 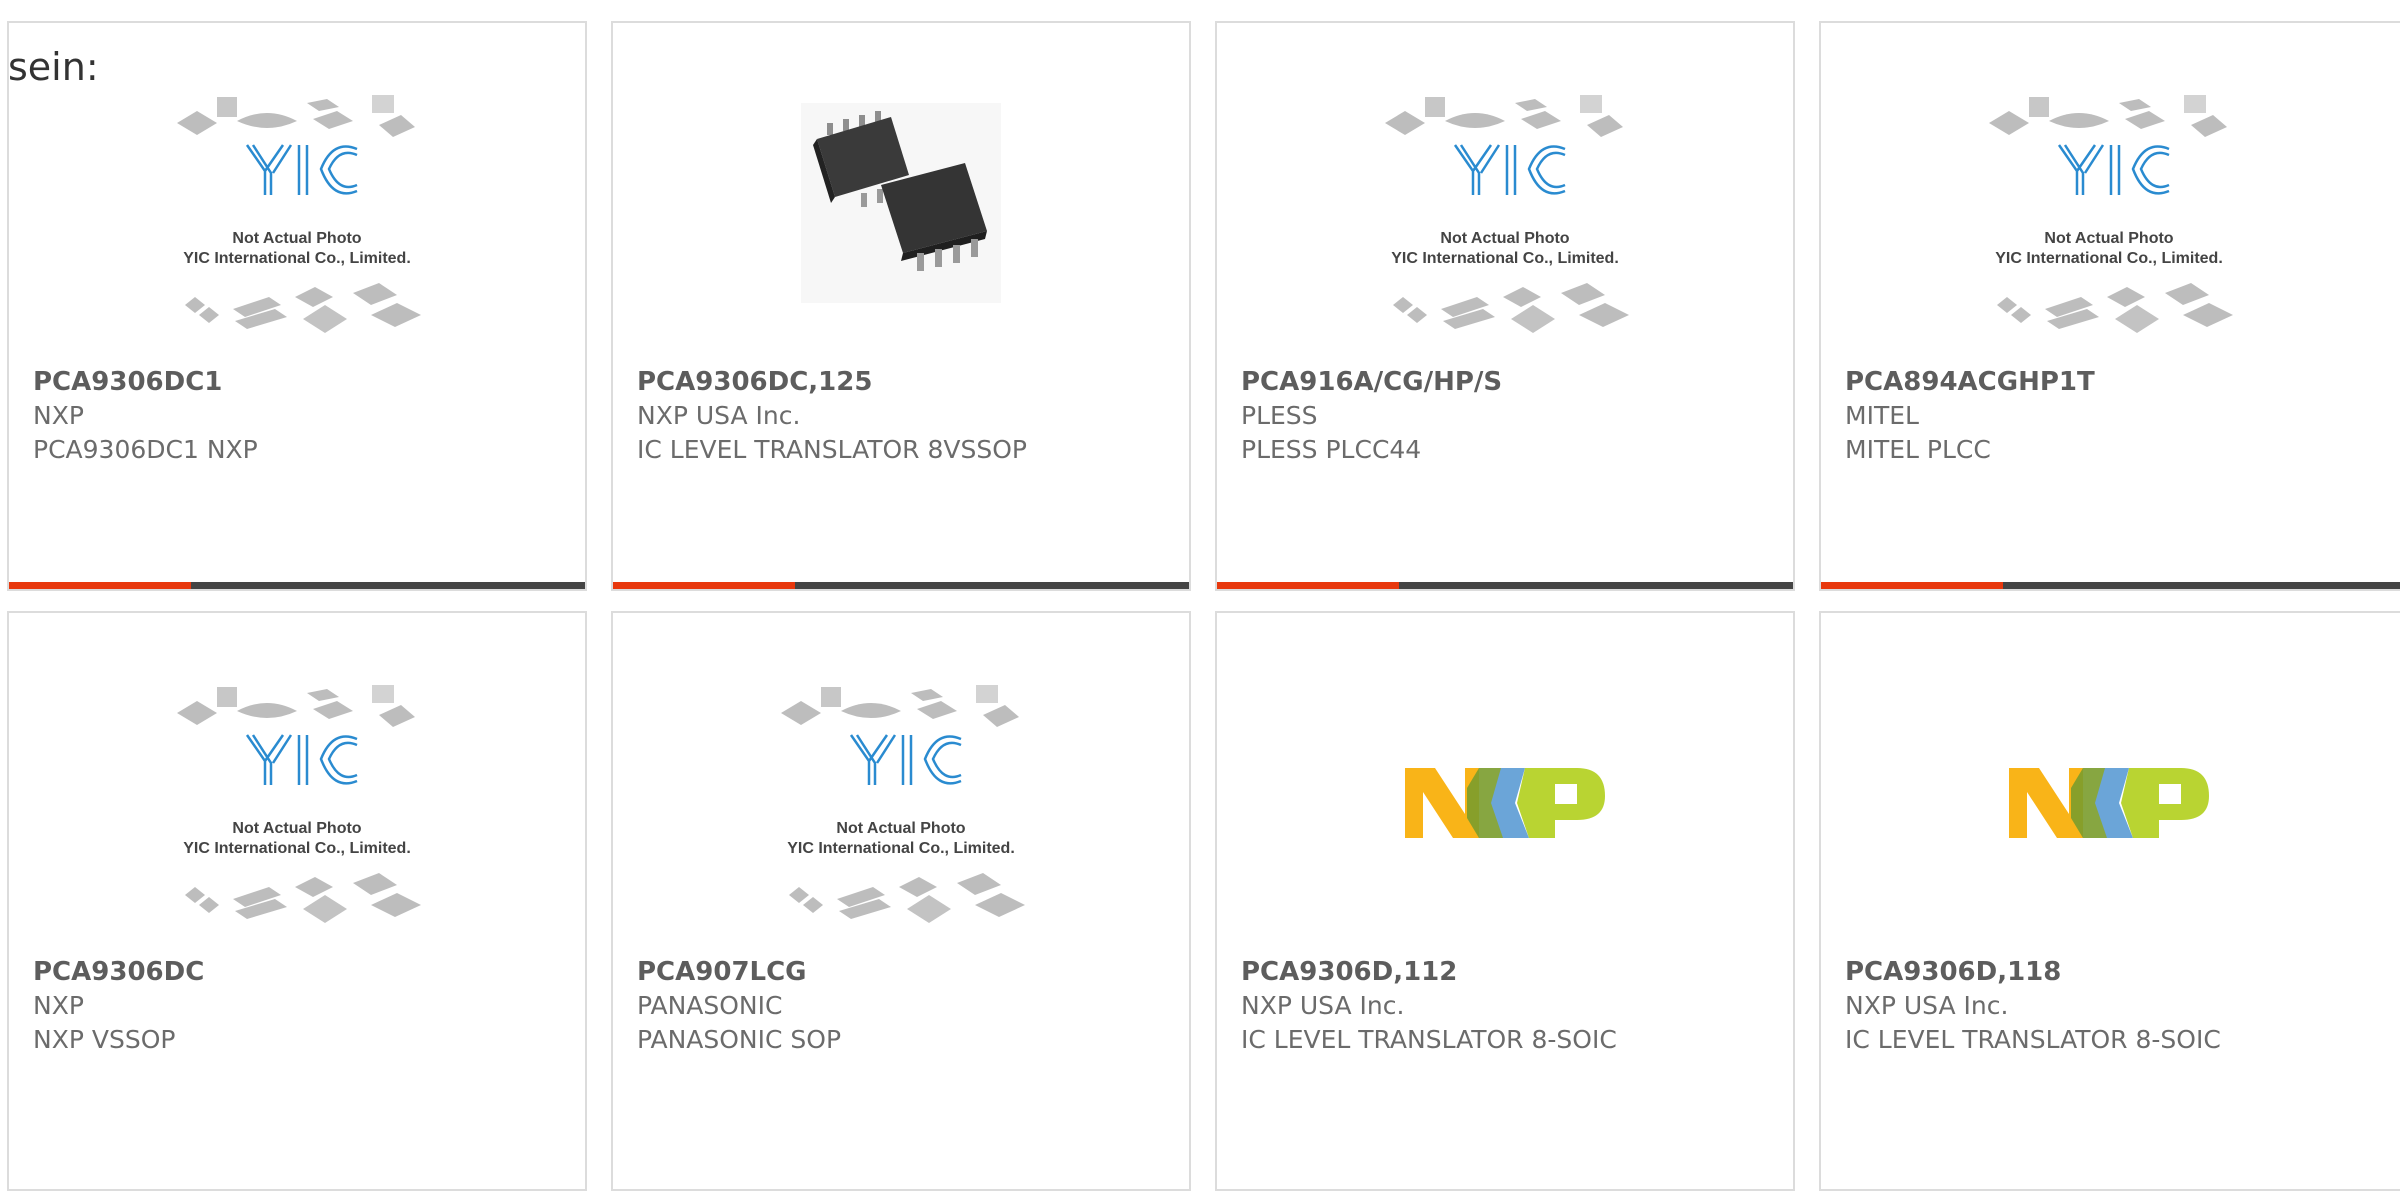 I want to click on product-part-number: PCA907LCG, so click(x=908, y=972).